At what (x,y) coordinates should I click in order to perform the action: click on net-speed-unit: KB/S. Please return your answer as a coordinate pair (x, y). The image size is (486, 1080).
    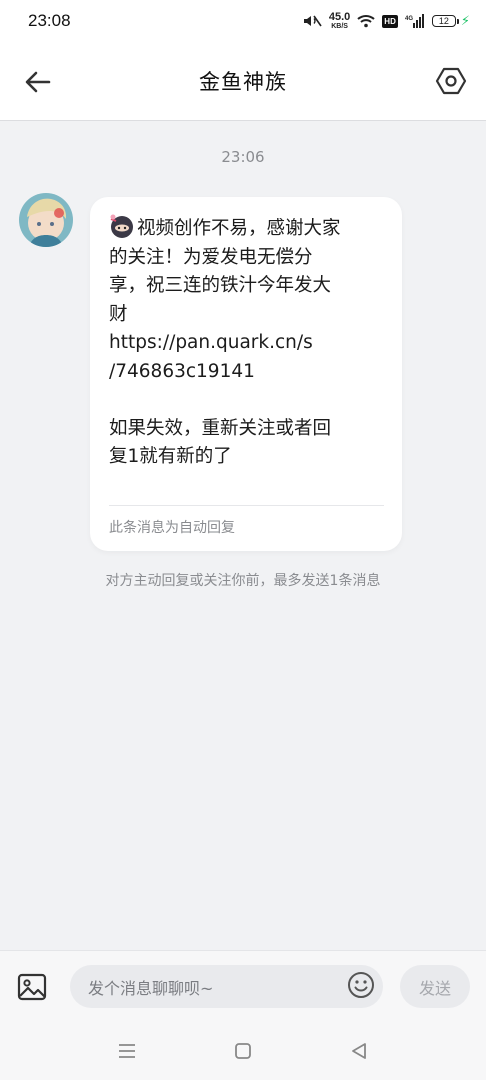
    Looking at the image, I should click on (339, 26).